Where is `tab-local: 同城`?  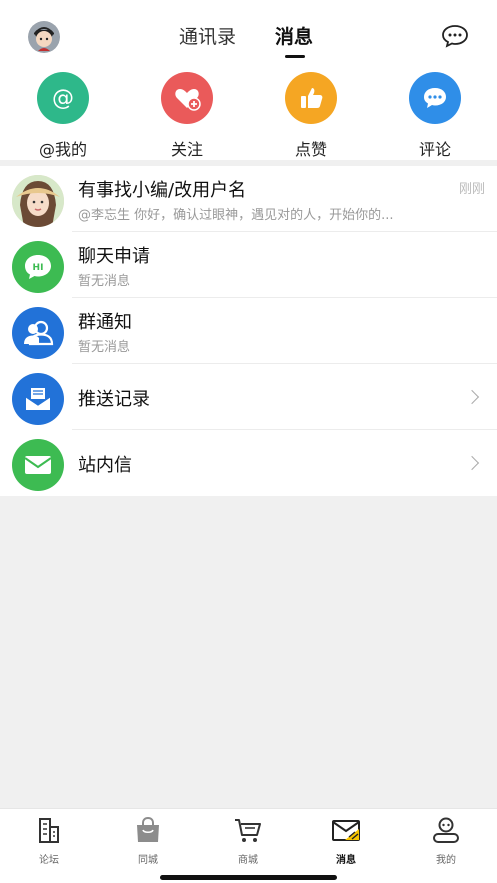
tab-local: 同城 is located at coordinates (148, 840).